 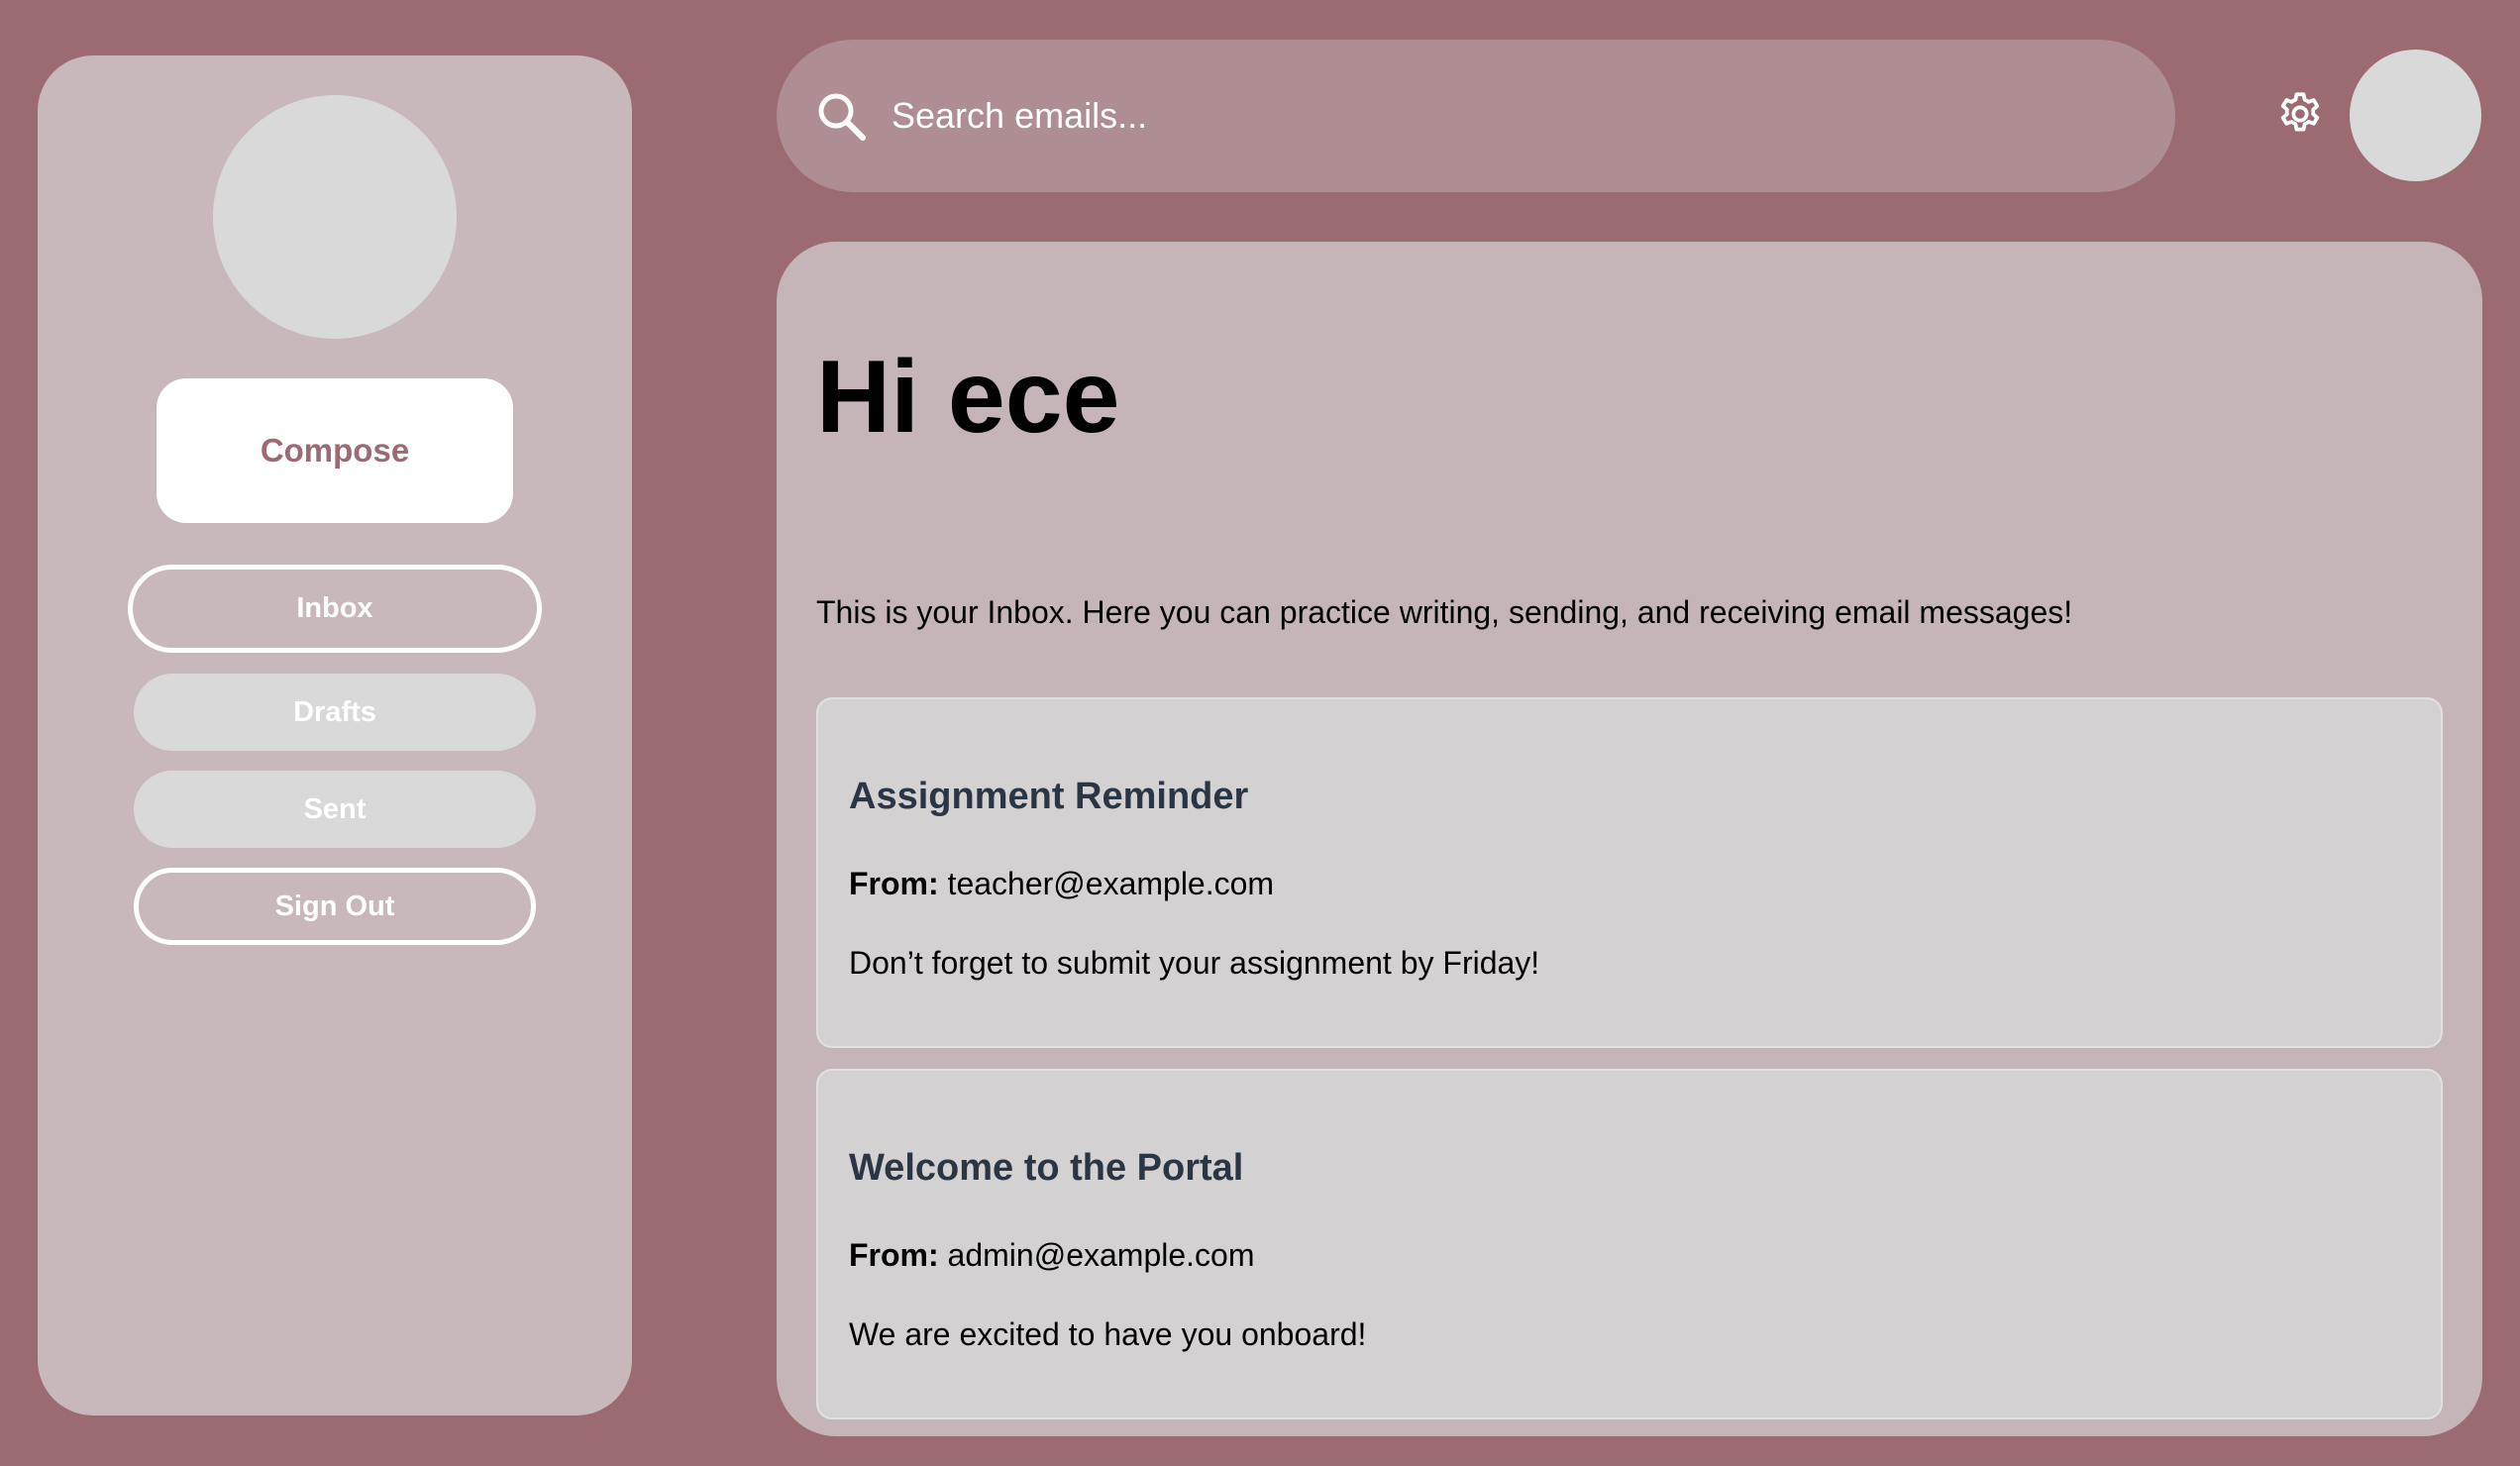 What do you see at coordinates (335, 712) in the screenshot?
I see `sidebar-item-drafts: Drafts` at bounding box center [335, 712].